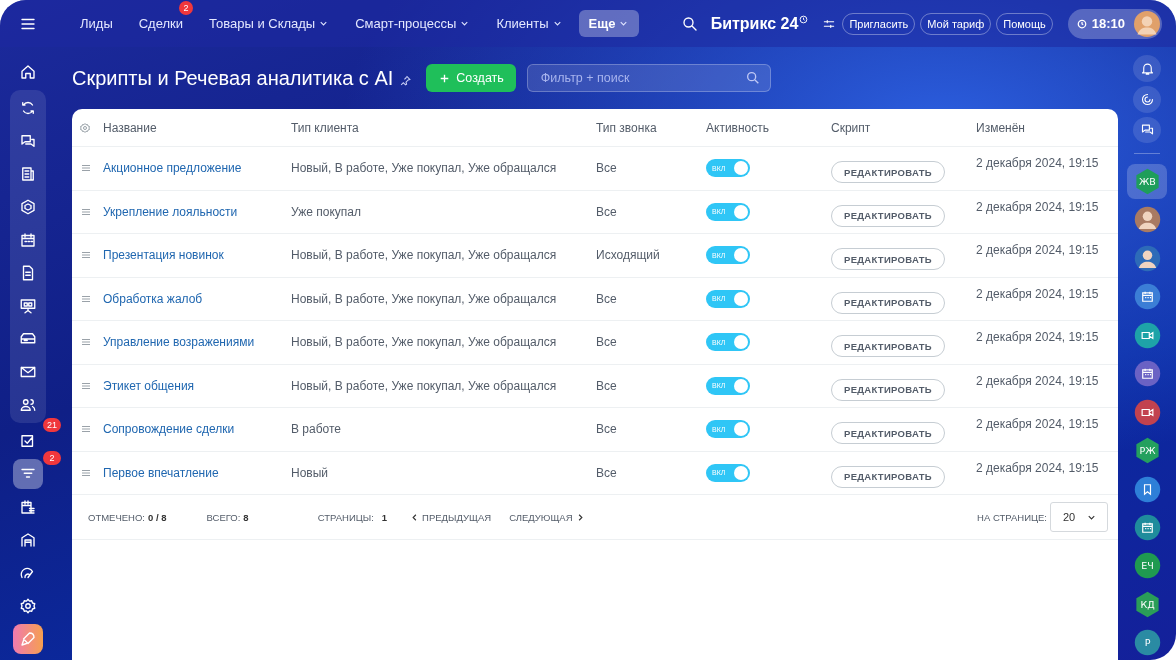  I want to click on script-name-link: Сопровождение сделки, so click(194, 429).